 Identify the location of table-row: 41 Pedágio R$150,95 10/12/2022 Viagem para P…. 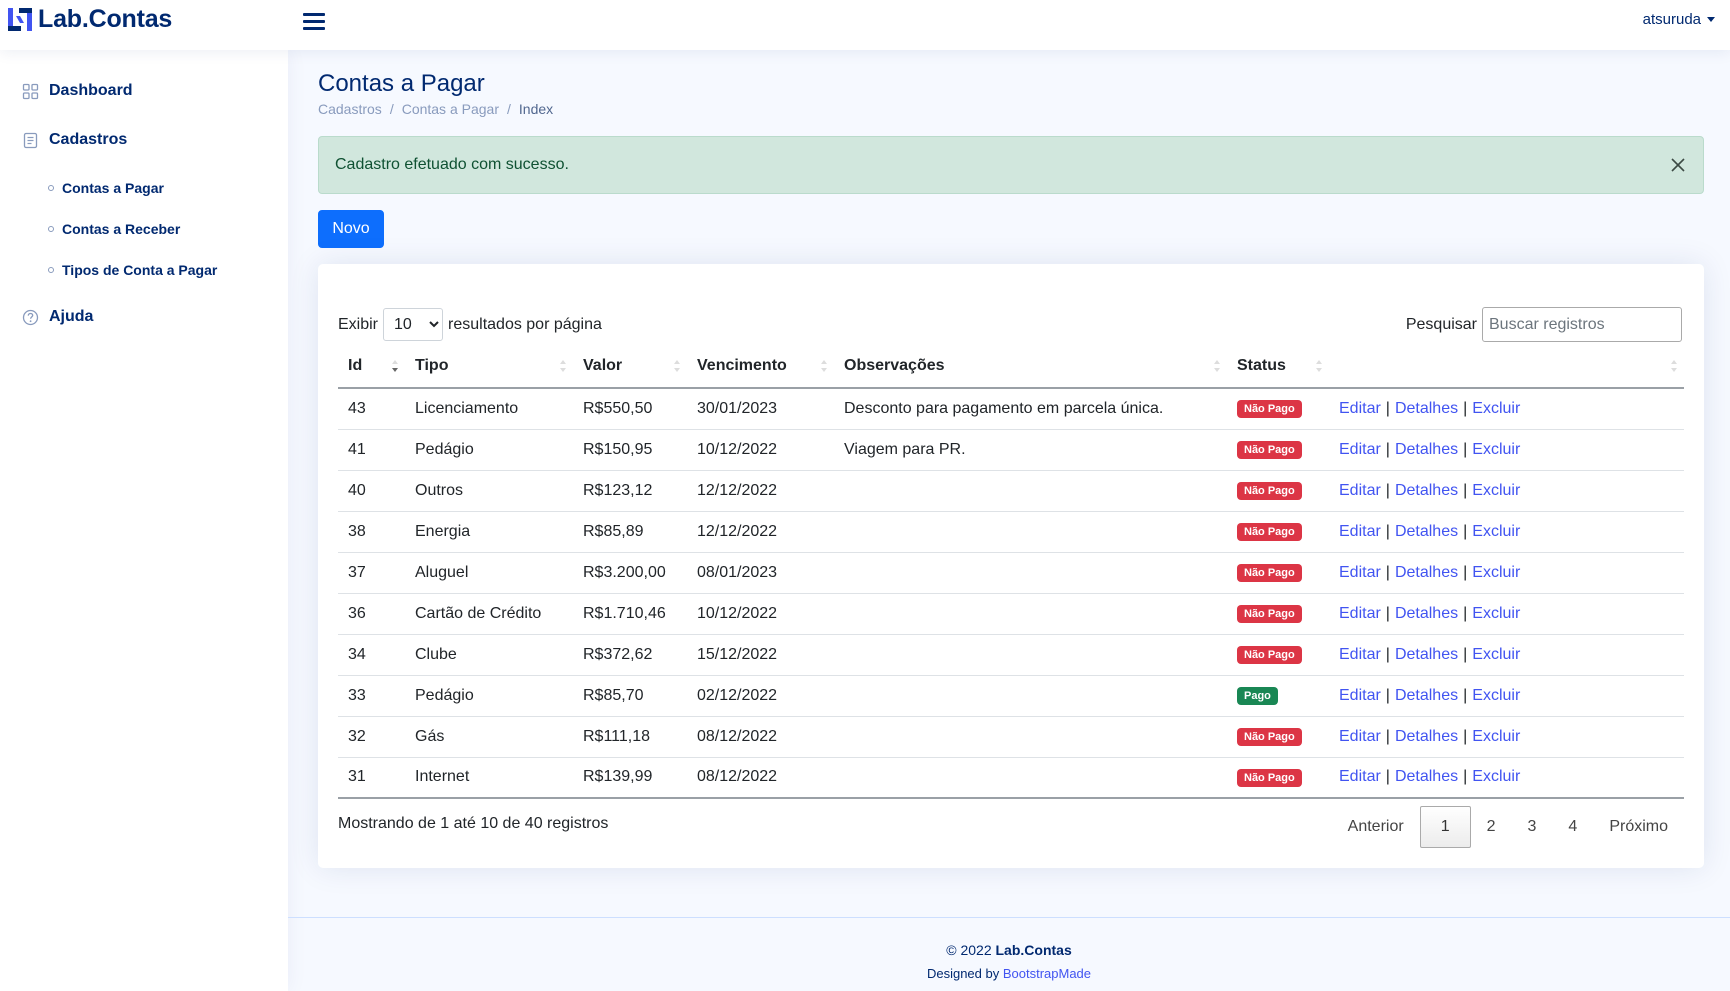
(1011, 450).